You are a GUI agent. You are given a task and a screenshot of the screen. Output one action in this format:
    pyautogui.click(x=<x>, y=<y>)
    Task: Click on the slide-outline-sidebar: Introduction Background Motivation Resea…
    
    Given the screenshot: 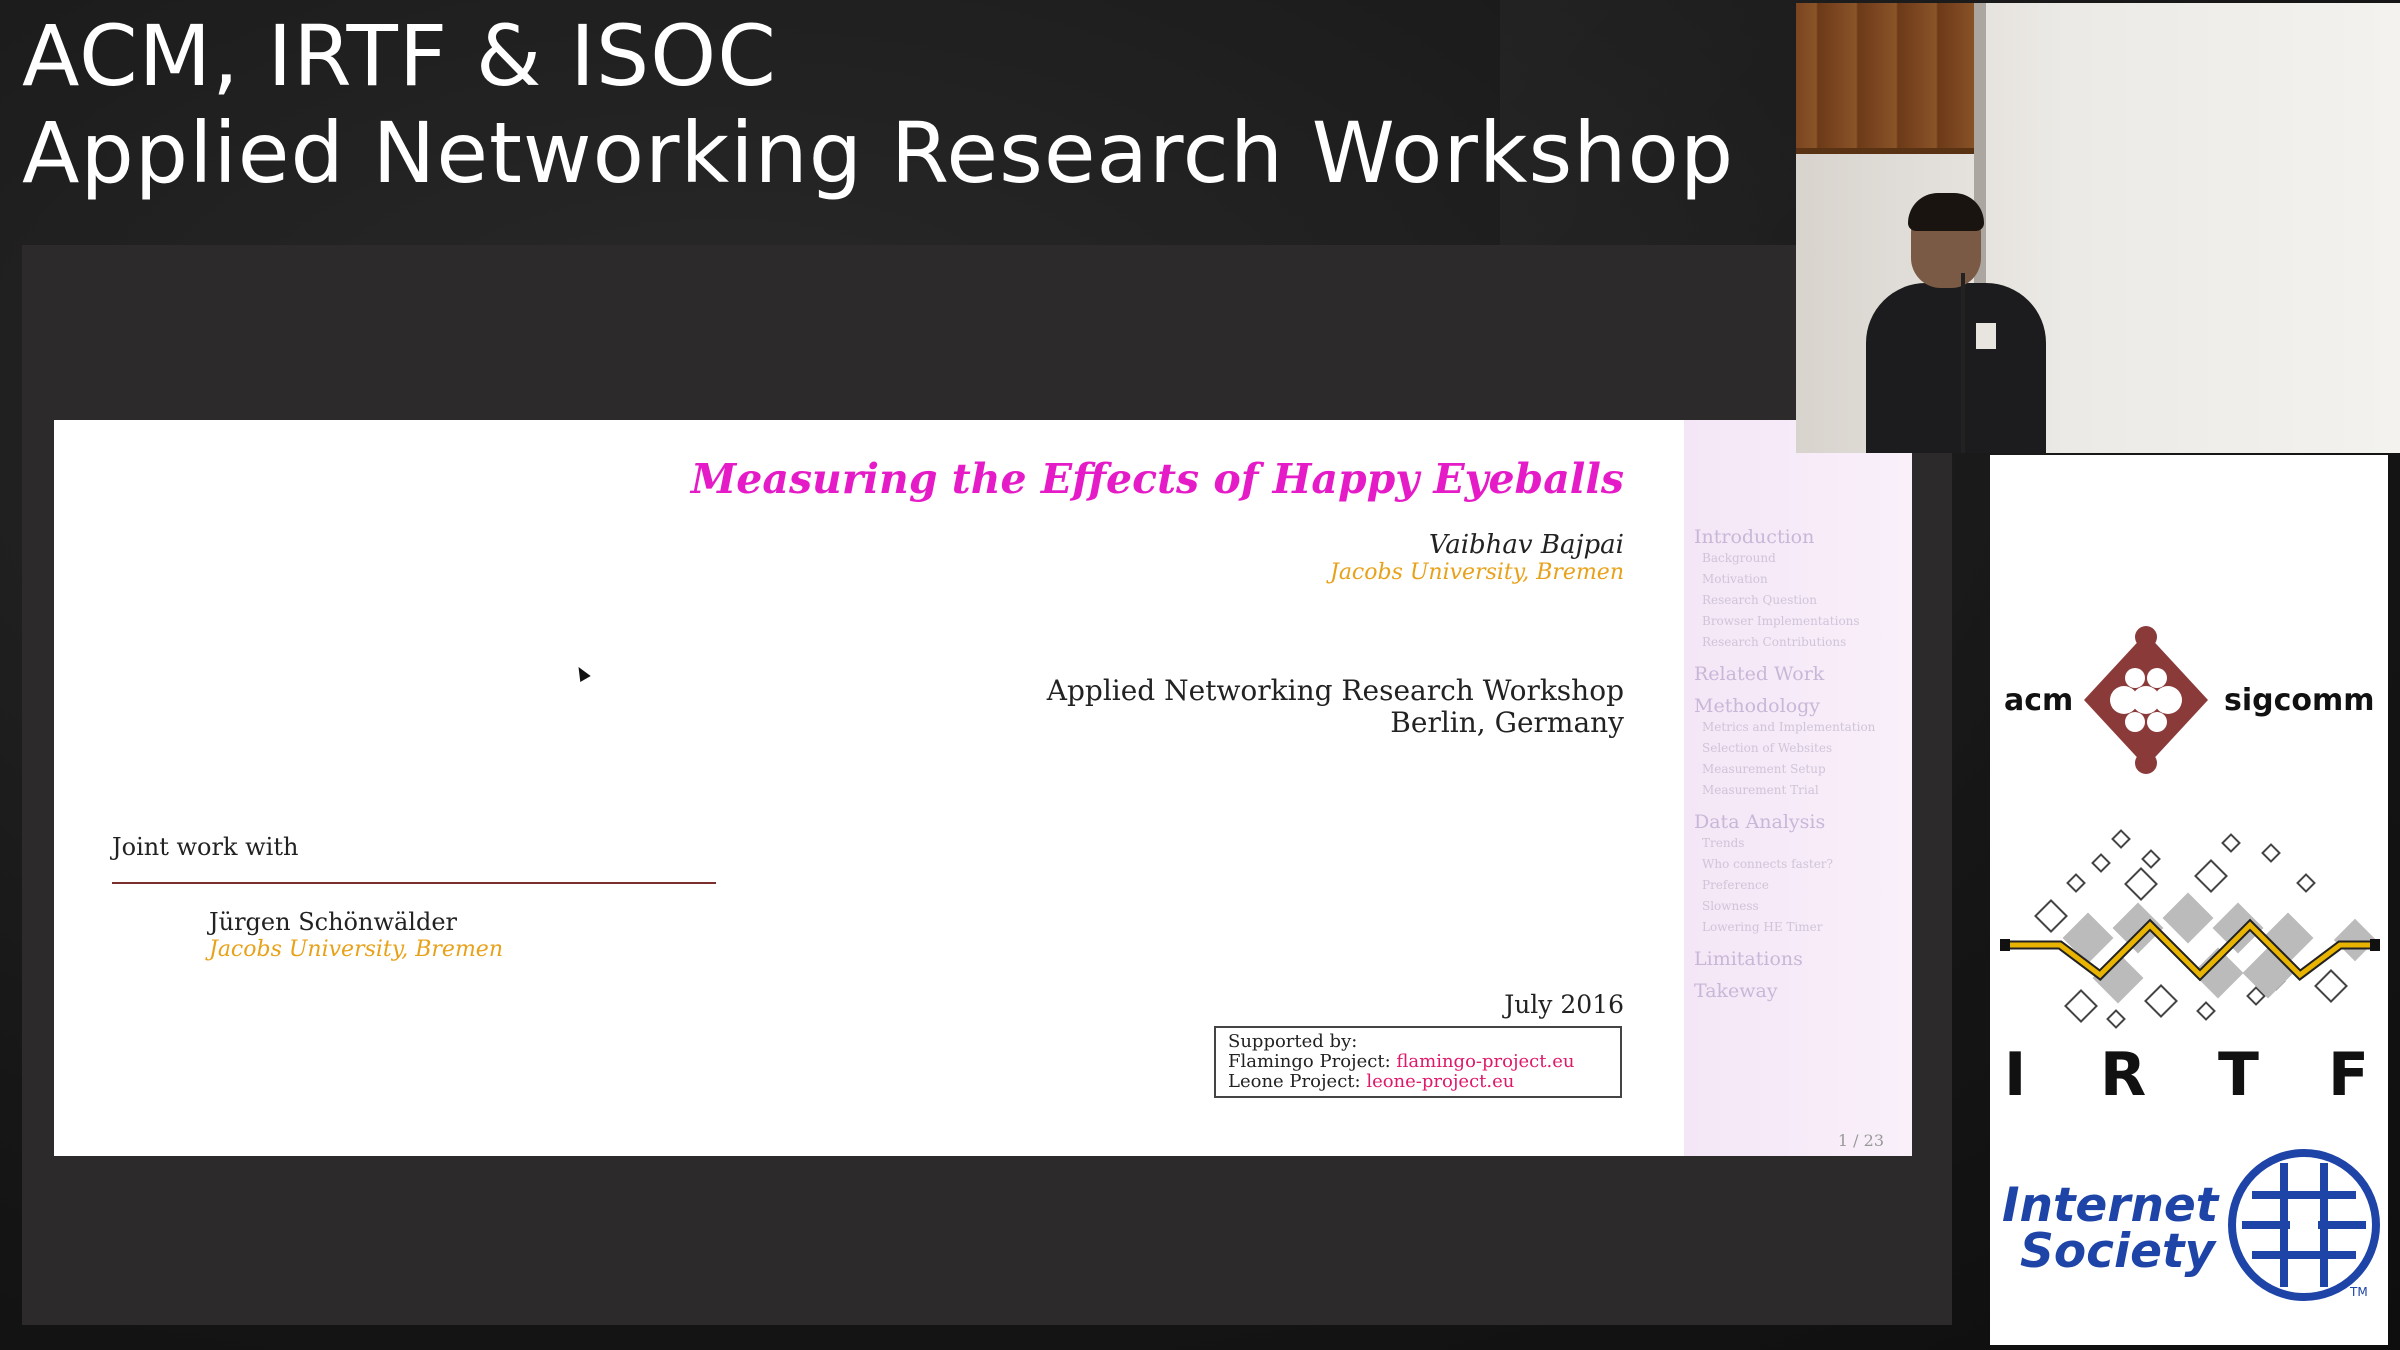 What is the action you would take?
    pyautogui.click(x=1798, y=788)
    